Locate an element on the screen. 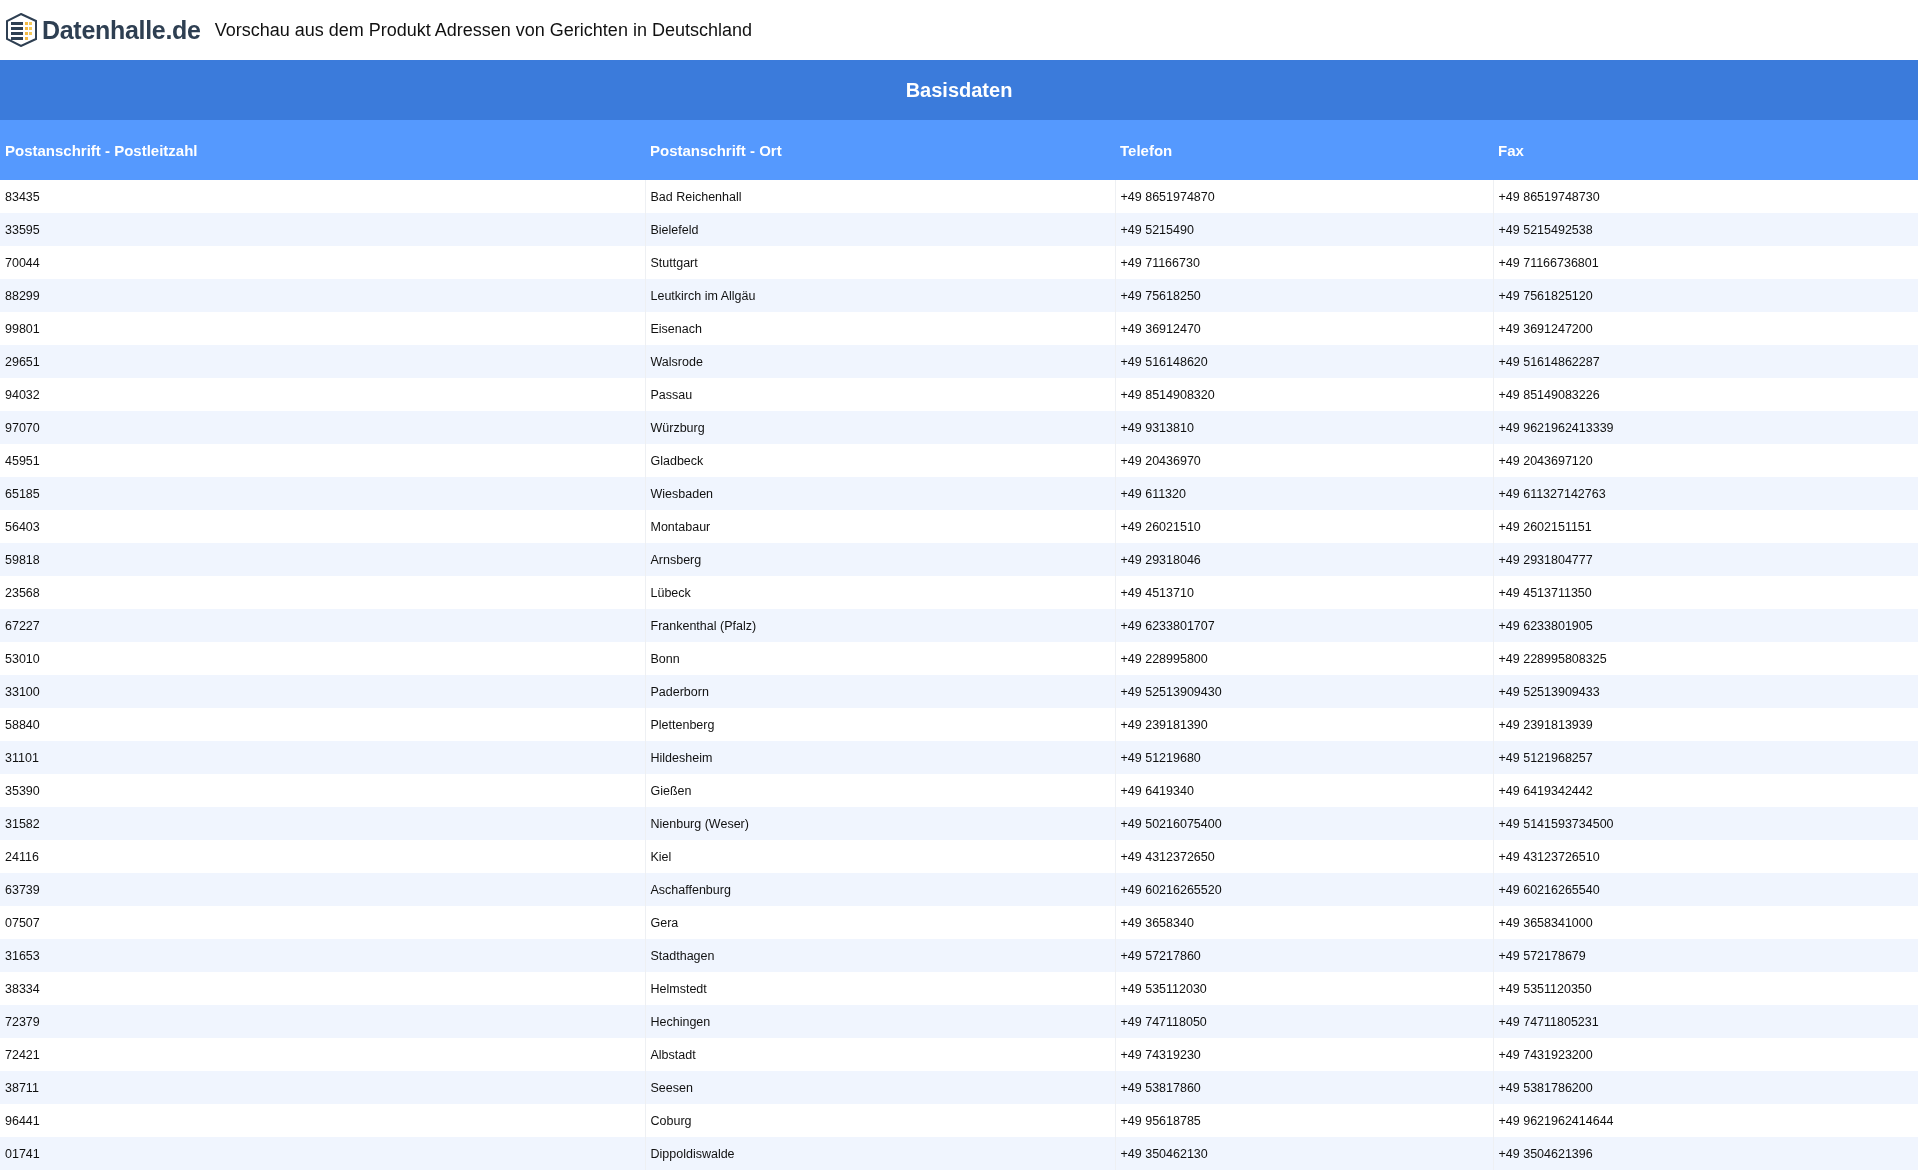  column-header: Fax is located at coordinates (1705, 150).